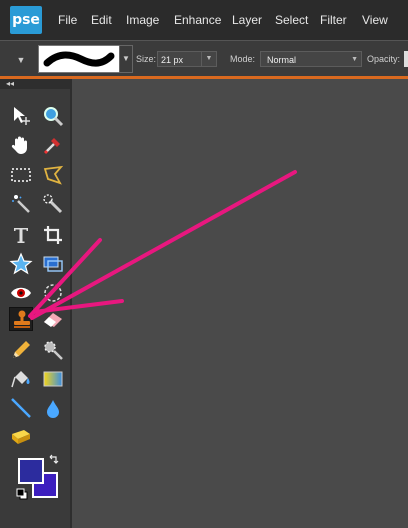 This screenshot has width=408, height=528. Describe the element at coordinates (146, 59) in the screenshot. I see `size-label: Size:` at that location.